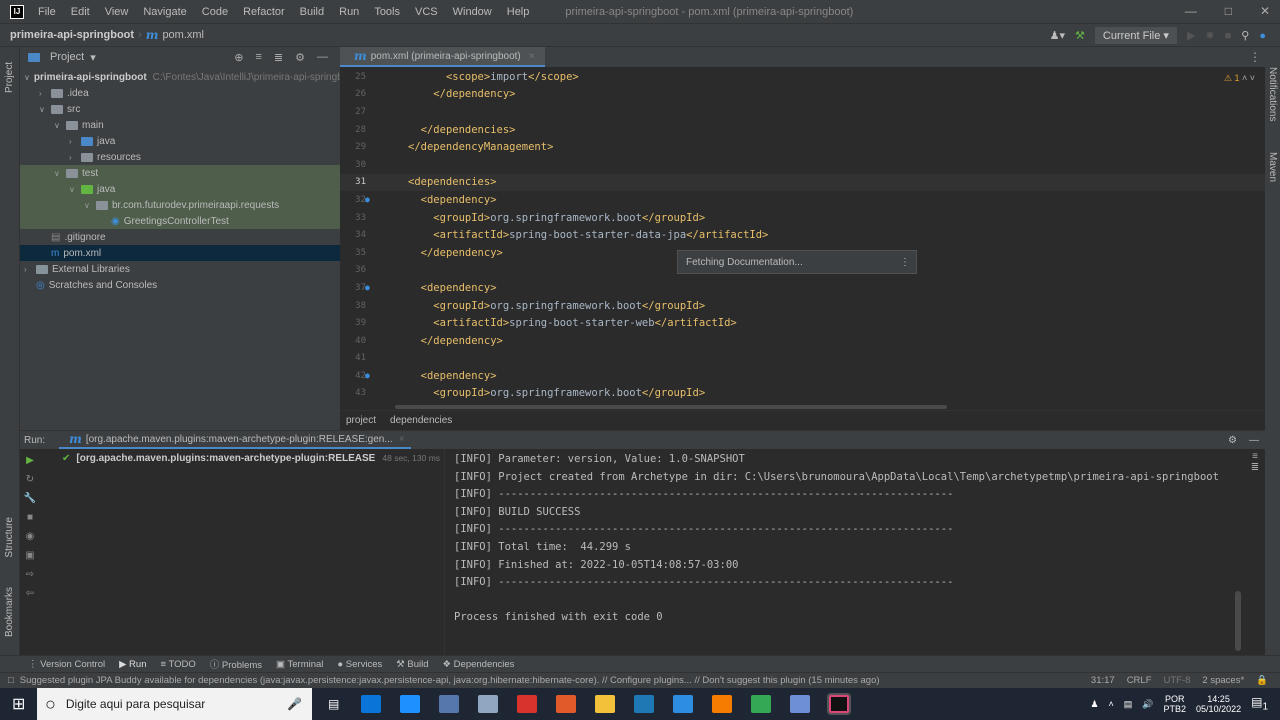  I want to click on close-run-tab-icon: ×, so click(402, 439).